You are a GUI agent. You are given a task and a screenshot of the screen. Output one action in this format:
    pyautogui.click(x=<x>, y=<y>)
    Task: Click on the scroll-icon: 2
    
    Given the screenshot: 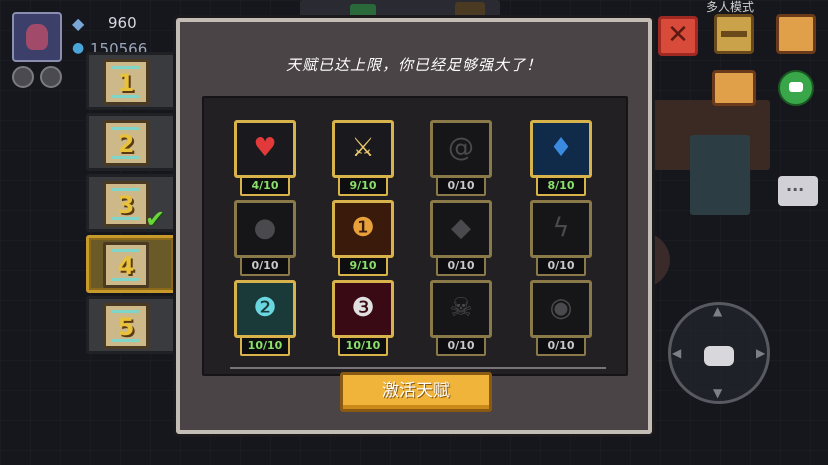 What is the action you would take?
    pyautogui.click(x=126, y=143)
    